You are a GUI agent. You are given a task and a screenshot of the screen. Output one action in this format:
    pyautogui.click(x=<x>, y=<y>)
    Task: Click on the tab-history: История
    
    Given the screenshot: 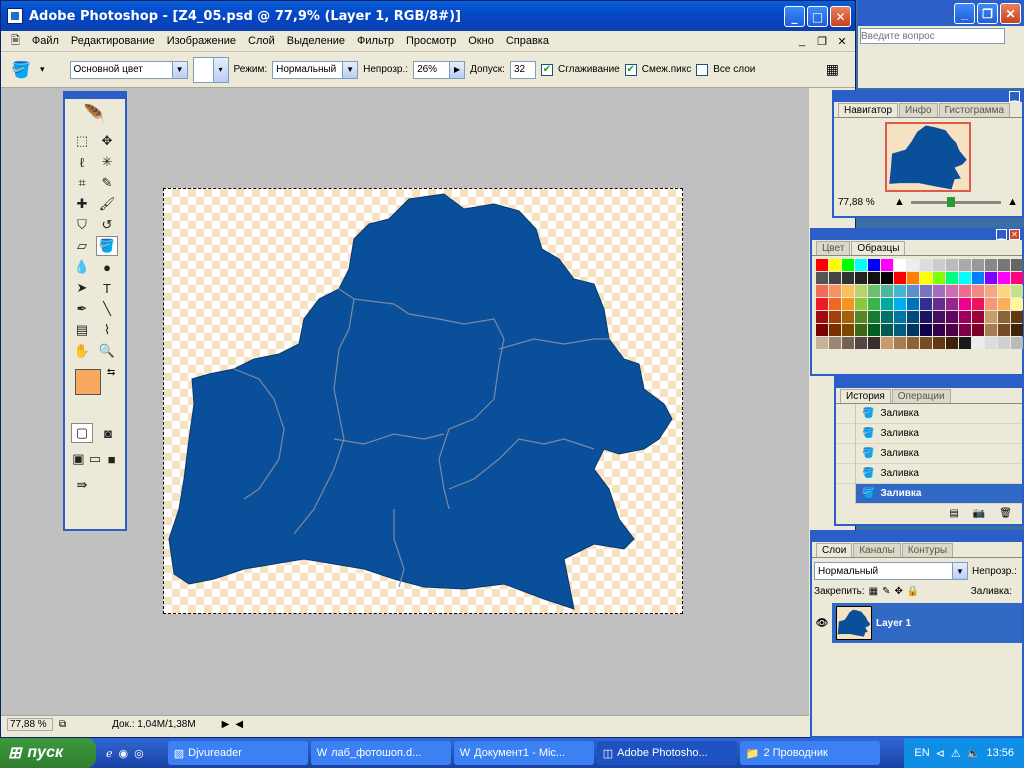 What is the action you would take?
    pyautogui.click(x=865, y=396)
    